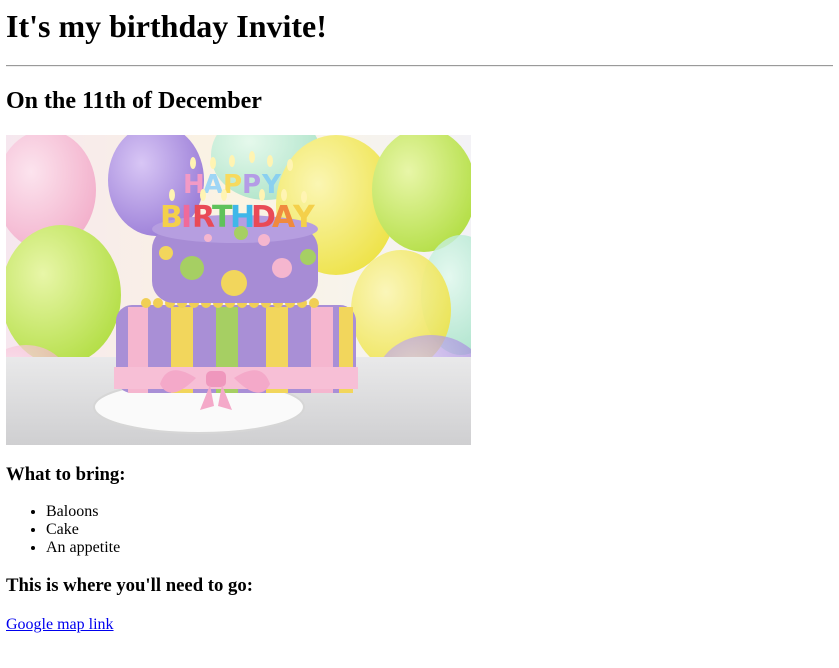 The width and height of the screenshot is (839, 668). What do you see at coordinates (166, 26) in the screenshot?
I see `page-title: It's my birthday Invite!` at bounding box center [166, 26].